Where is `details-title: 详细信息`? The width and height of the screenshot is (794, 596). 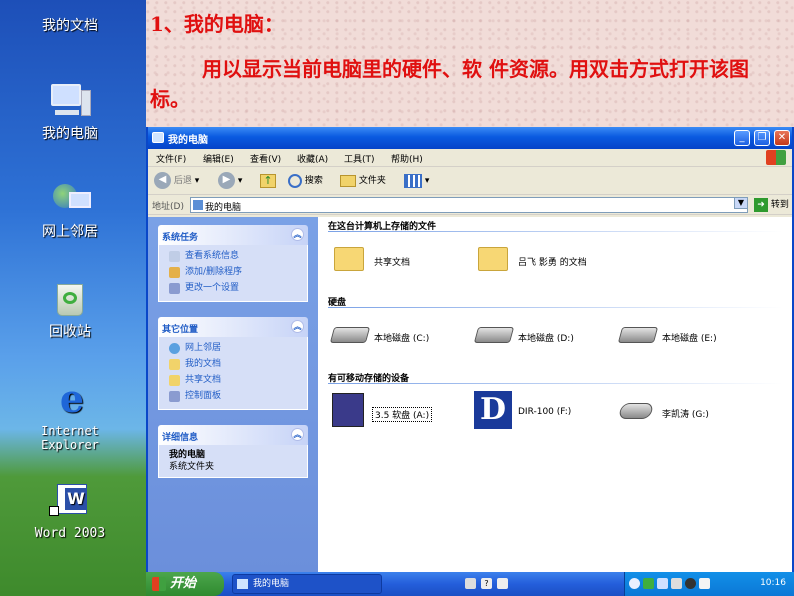 details-title: 详细信息 is located at coordinates (180, 438).